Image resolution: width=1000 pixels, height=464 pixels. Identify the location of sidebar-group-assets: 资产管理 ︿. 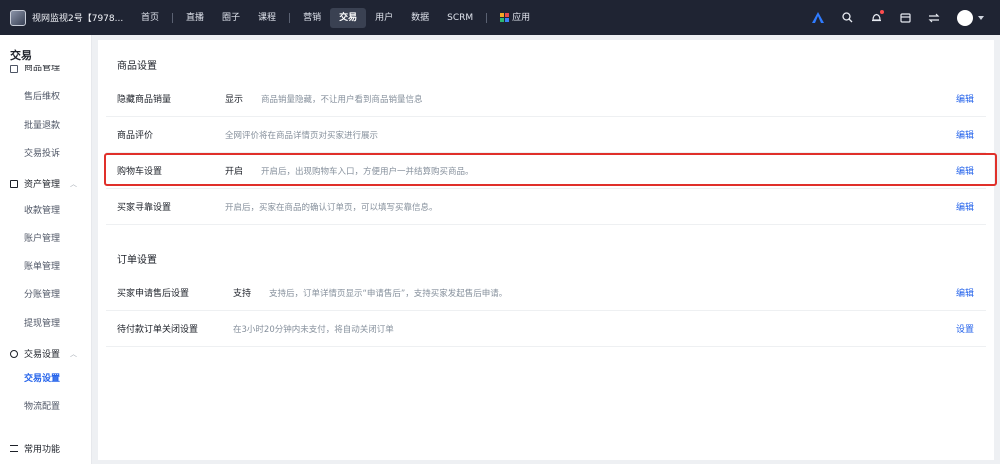
(43, 183).